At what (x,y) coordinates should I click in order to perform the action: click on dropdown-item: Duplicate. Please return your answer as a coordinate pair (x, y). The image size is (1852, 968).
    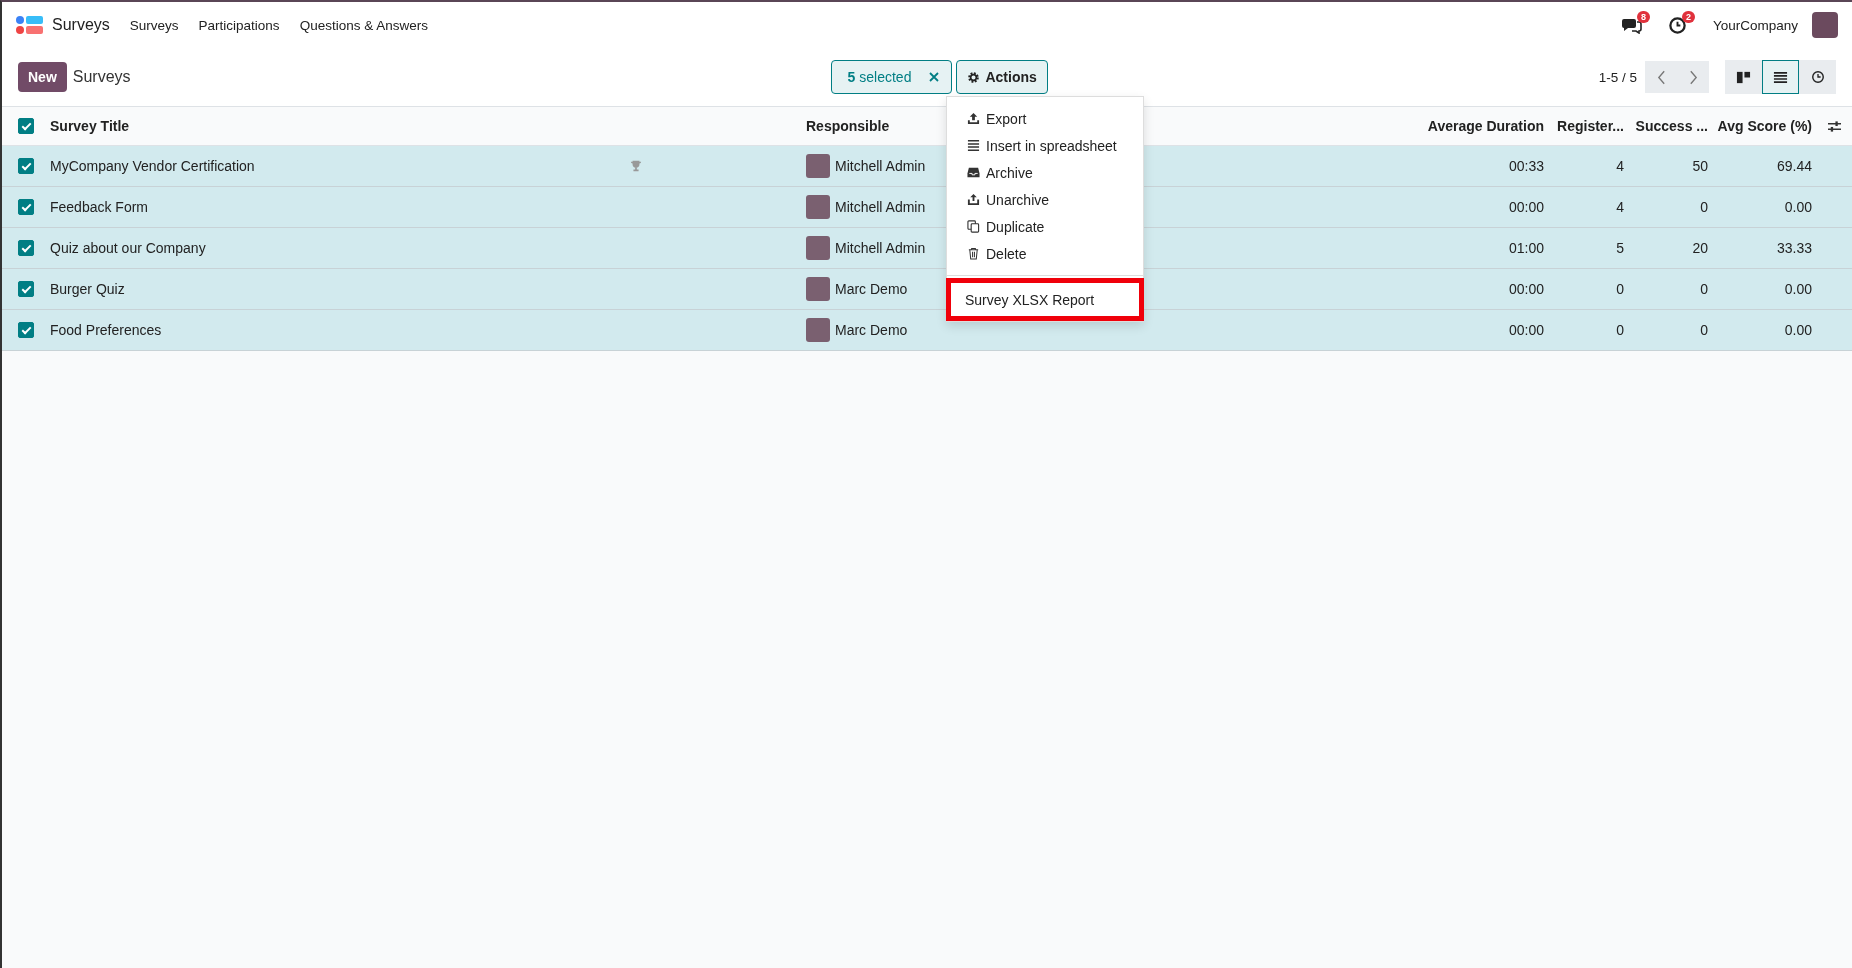
    Looking at the image, I should click on (1045, 226).